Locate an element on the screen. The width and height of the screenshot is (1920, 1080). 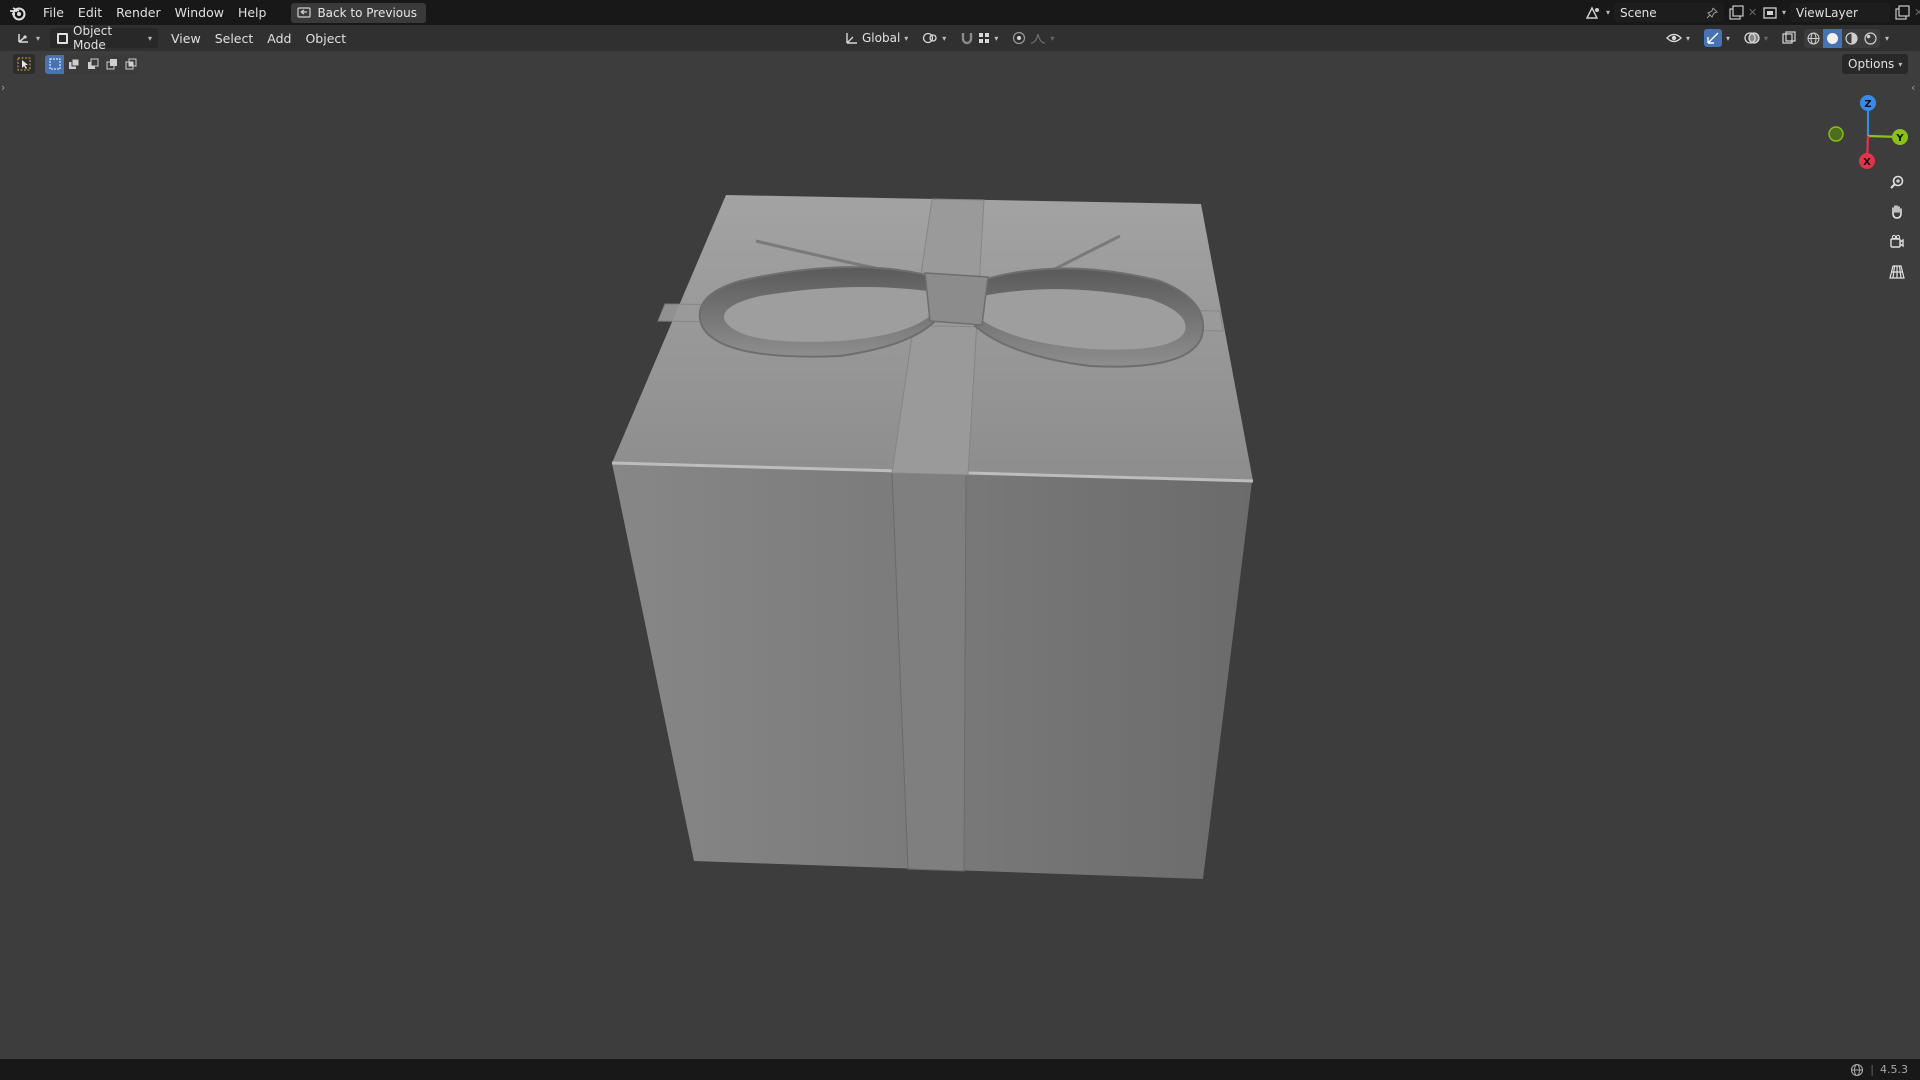
object-mode-icon is located at coordinates (62, 38).